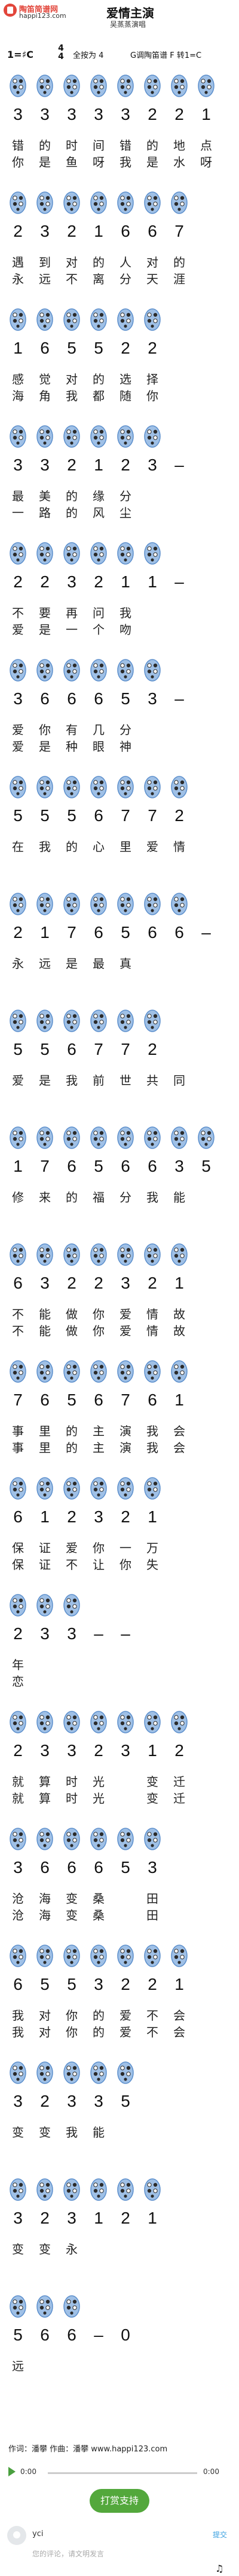 This screenshot has height=2576, width=239. Describe the element at coordinates (121, 2221) in the screenshot. I see `note-row: 323121` at that location.